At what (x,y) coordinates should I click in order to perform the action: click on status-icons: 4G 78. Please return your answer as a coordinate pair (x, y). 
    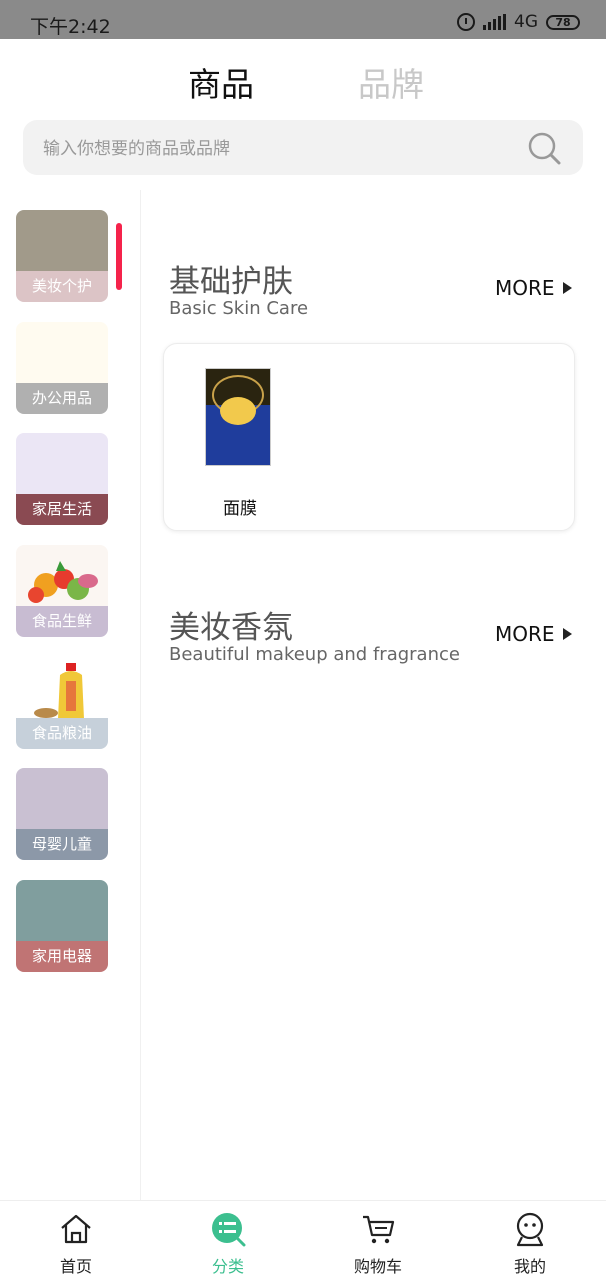
    Looking at the image, I should click on (518, 22).